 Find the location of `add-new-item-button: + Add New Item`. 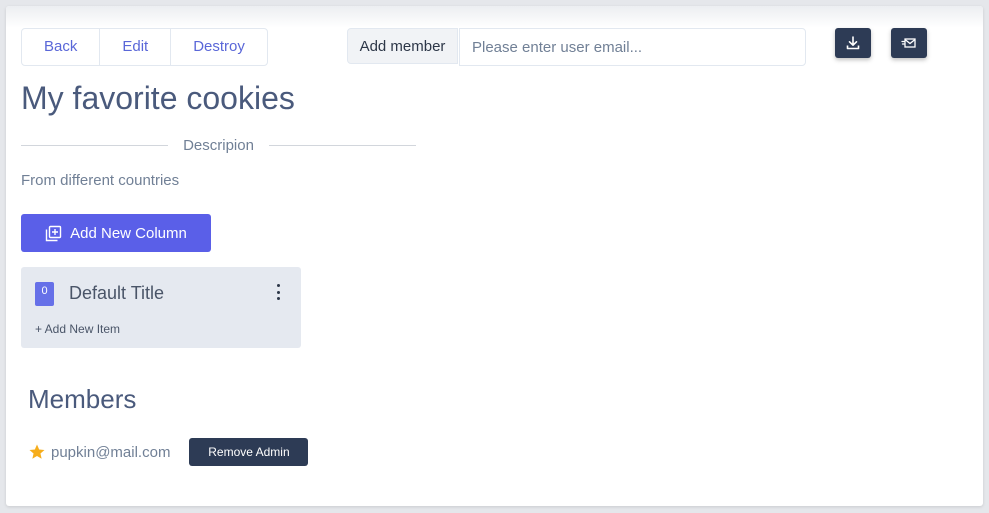

add-new-item-button: + Add New Item is located at coordinates (77, 329).